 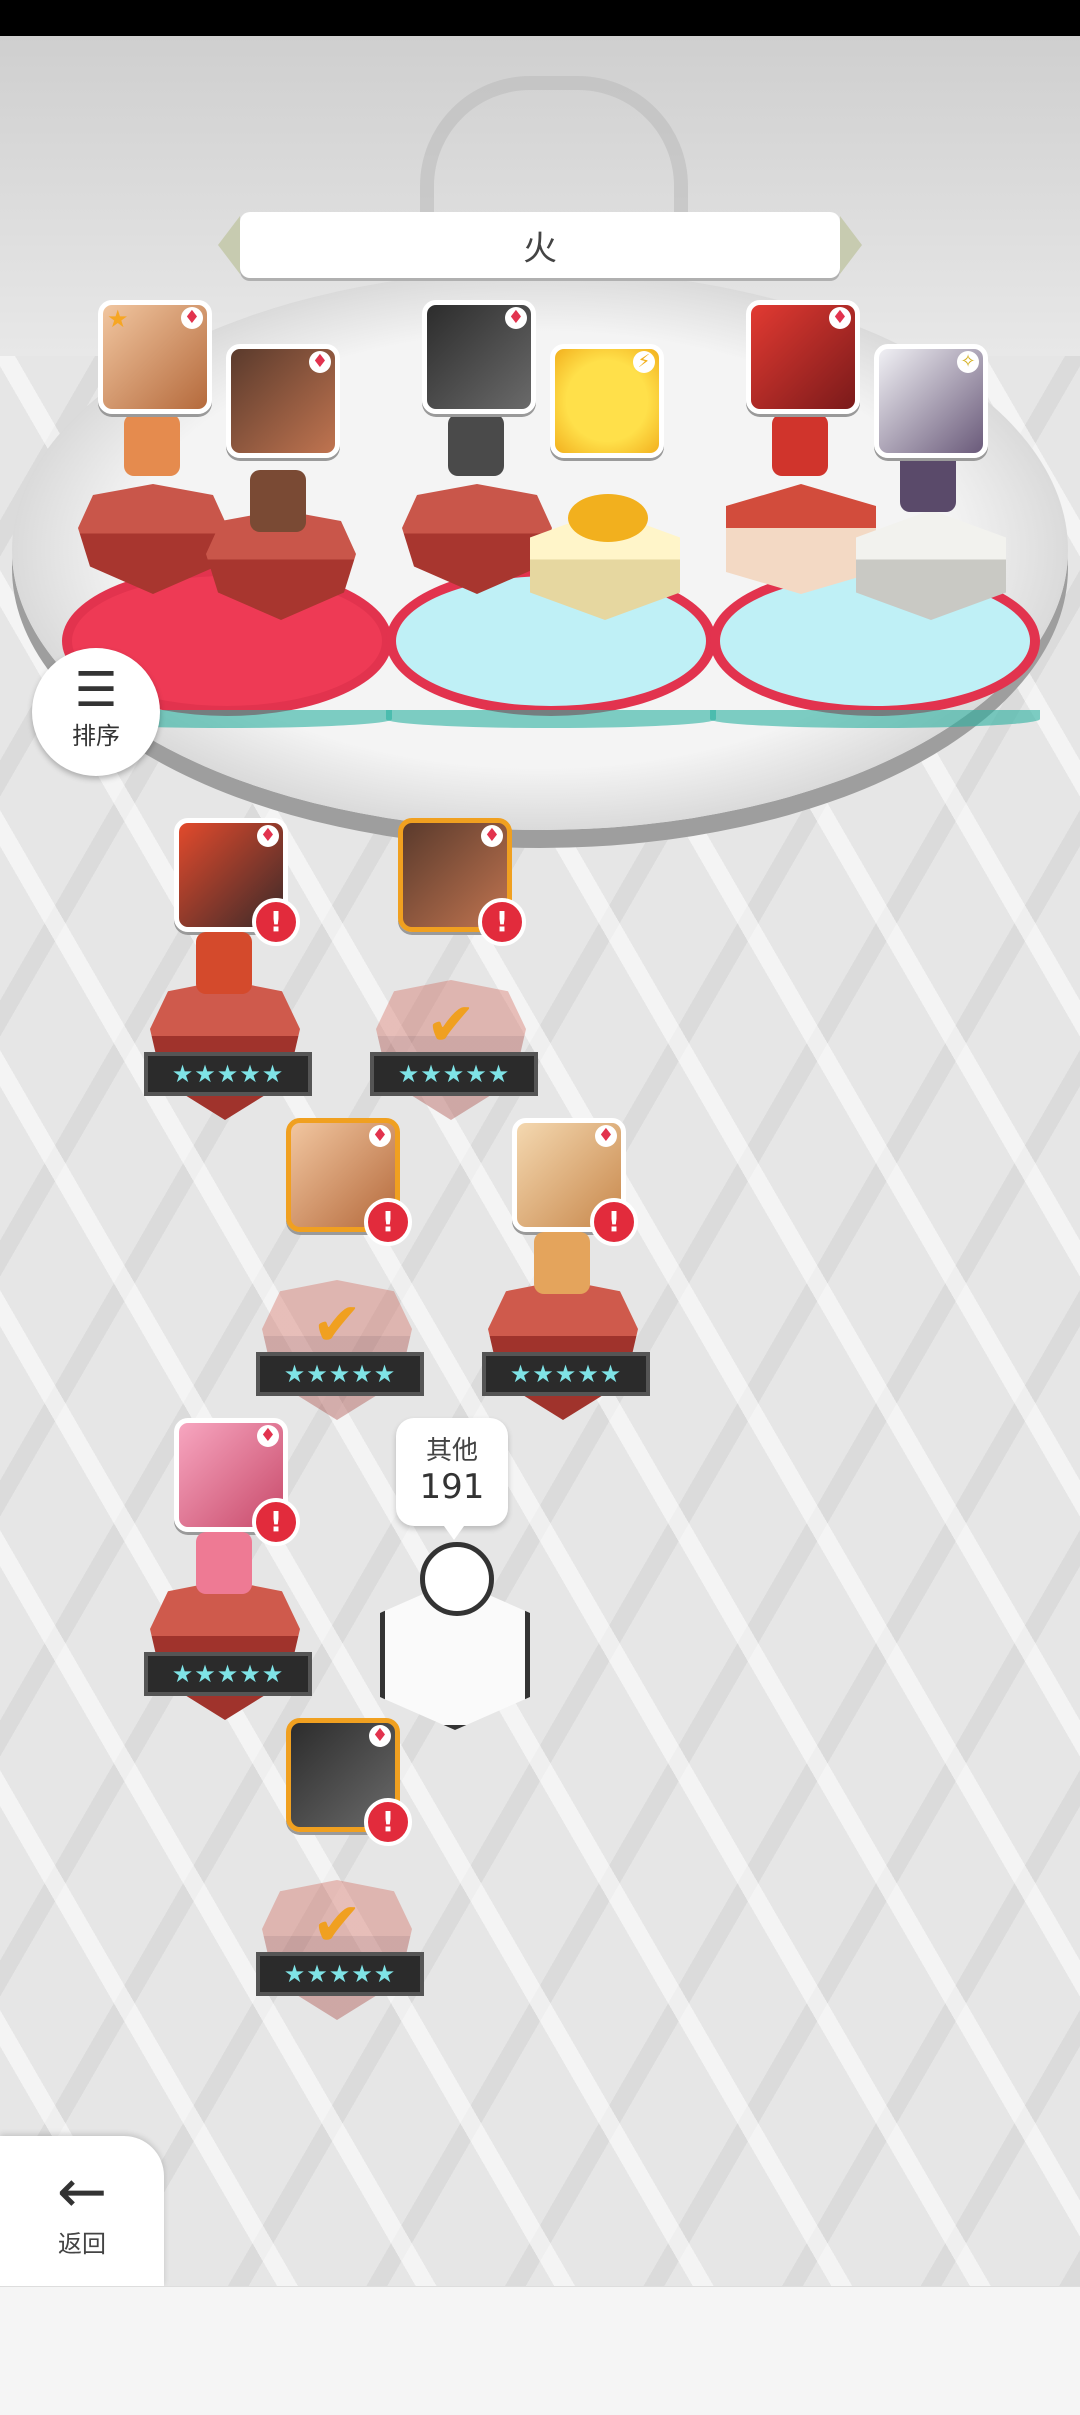 I want to click on element-label: 火, so click(x=540, y=248).